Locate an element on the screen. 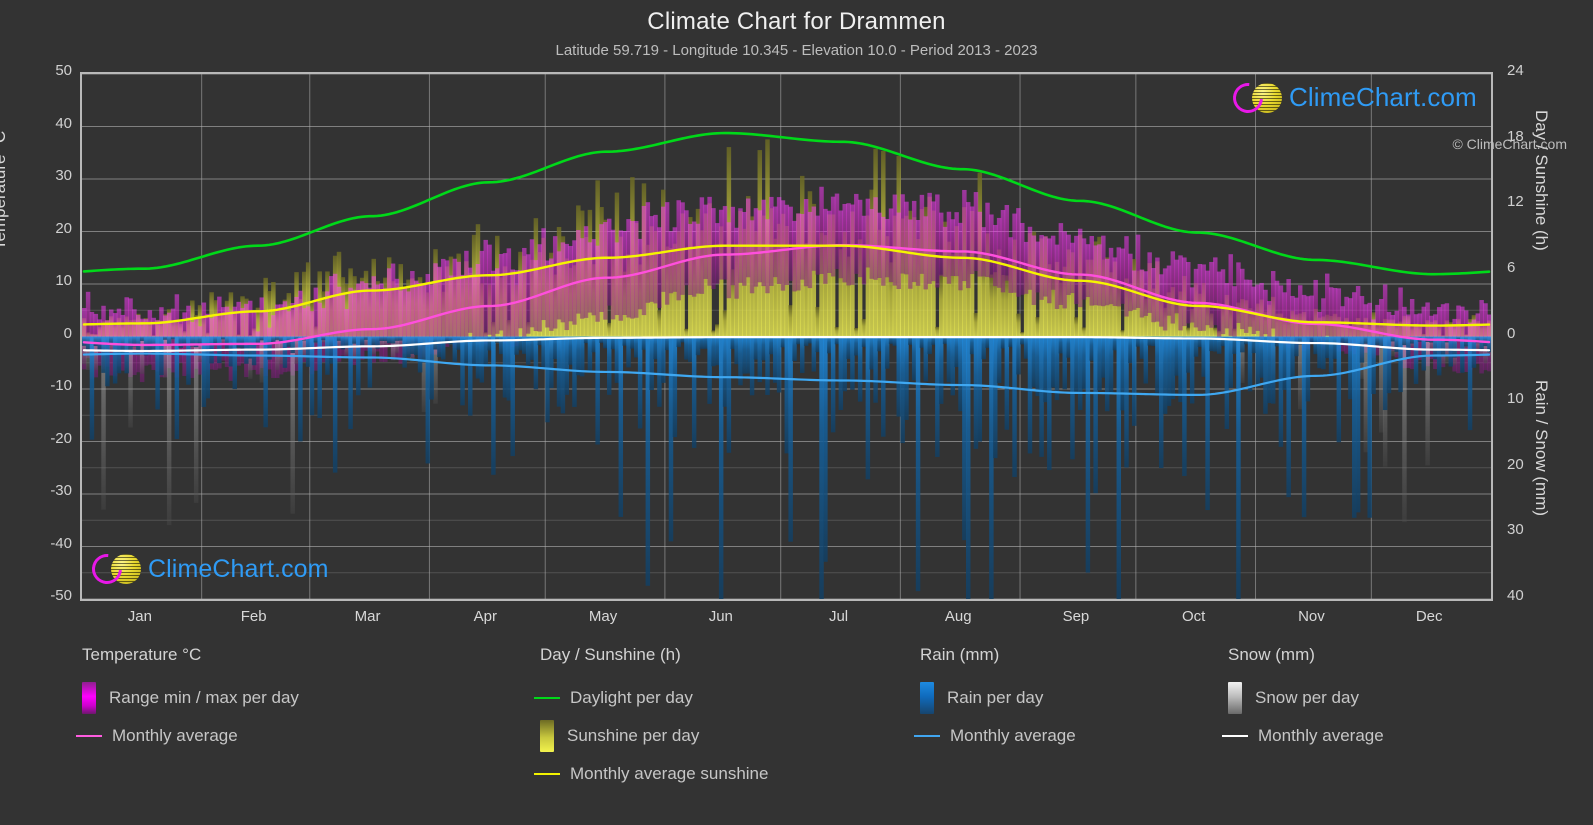 This screenshot has width=1593, height=825. y2-tick-12: 12 is located at coordinates (1515, 202).